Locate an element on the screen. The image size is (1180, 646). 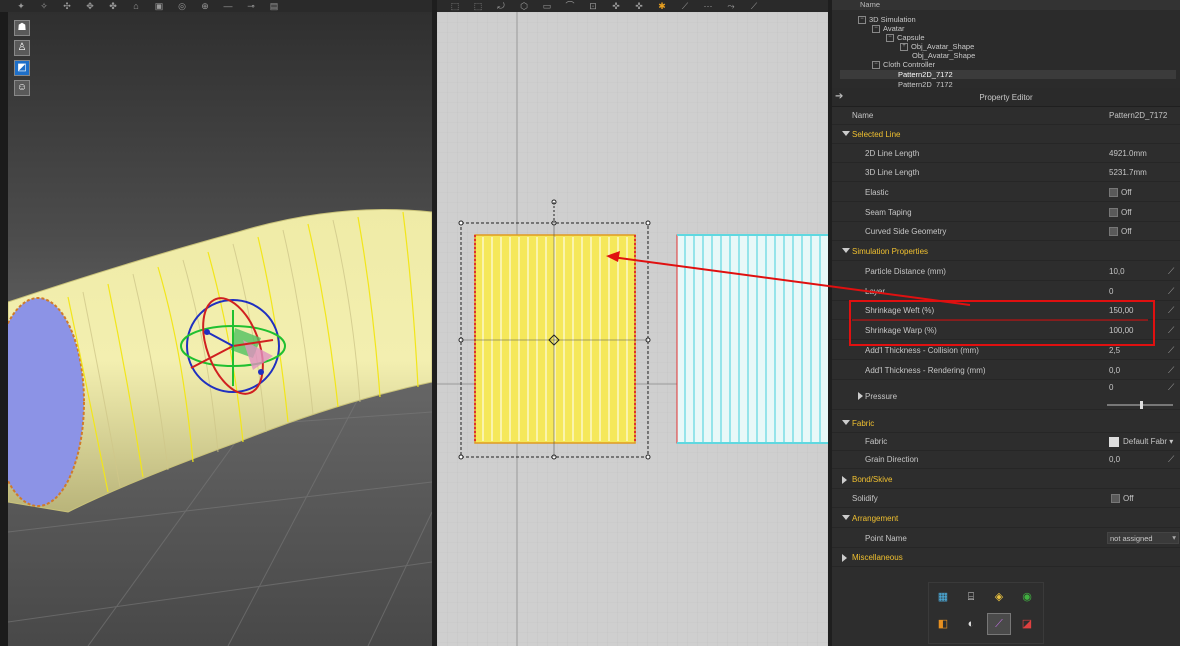
tree-header: Name is located at coordinates (1006, 5).